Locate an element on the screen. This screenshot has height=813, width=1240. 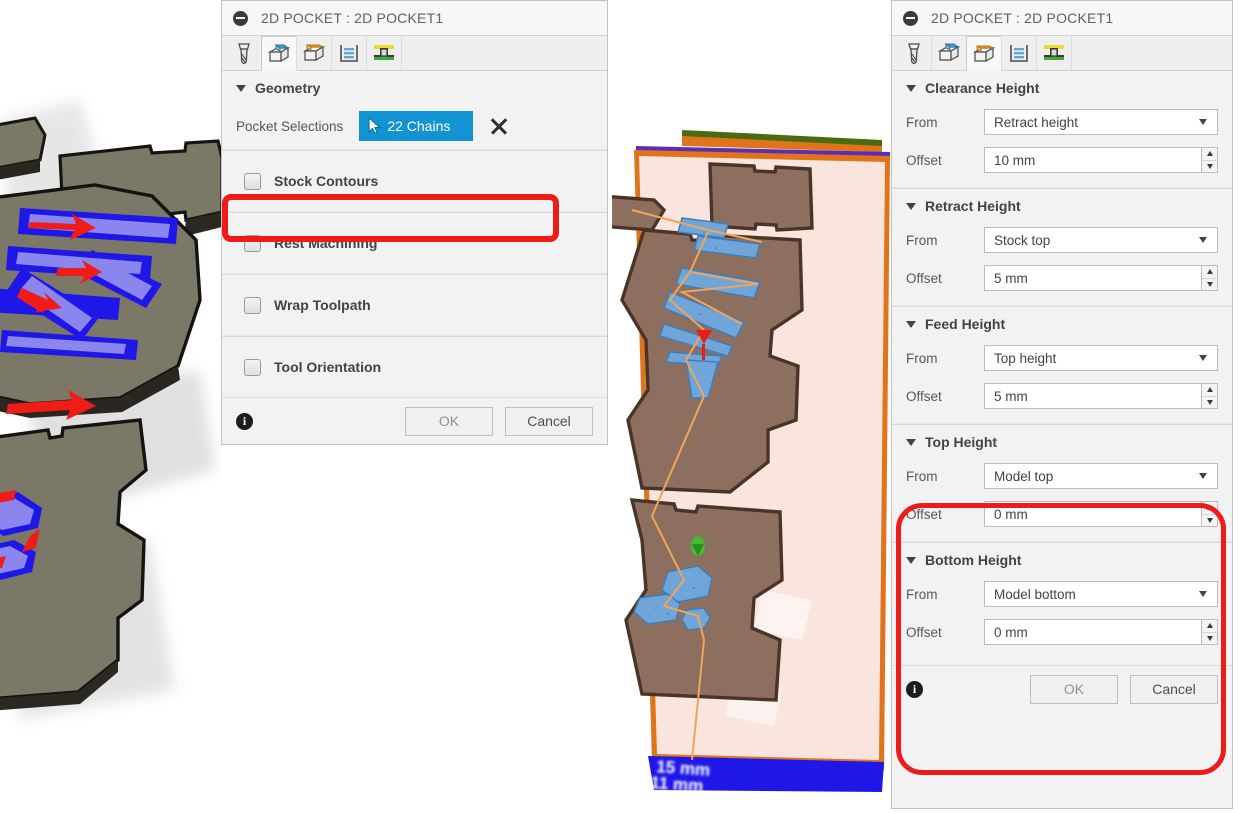
top-height-section-header: Top Height is located at coordinates (1062, 441).